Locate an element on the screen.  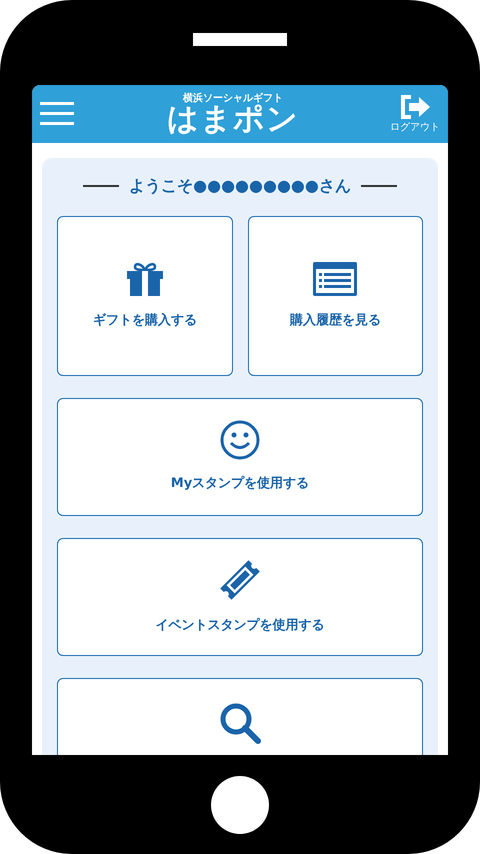
logo-tagline: 横浜ソーシャルギフト is located at coordinates (233, 99).